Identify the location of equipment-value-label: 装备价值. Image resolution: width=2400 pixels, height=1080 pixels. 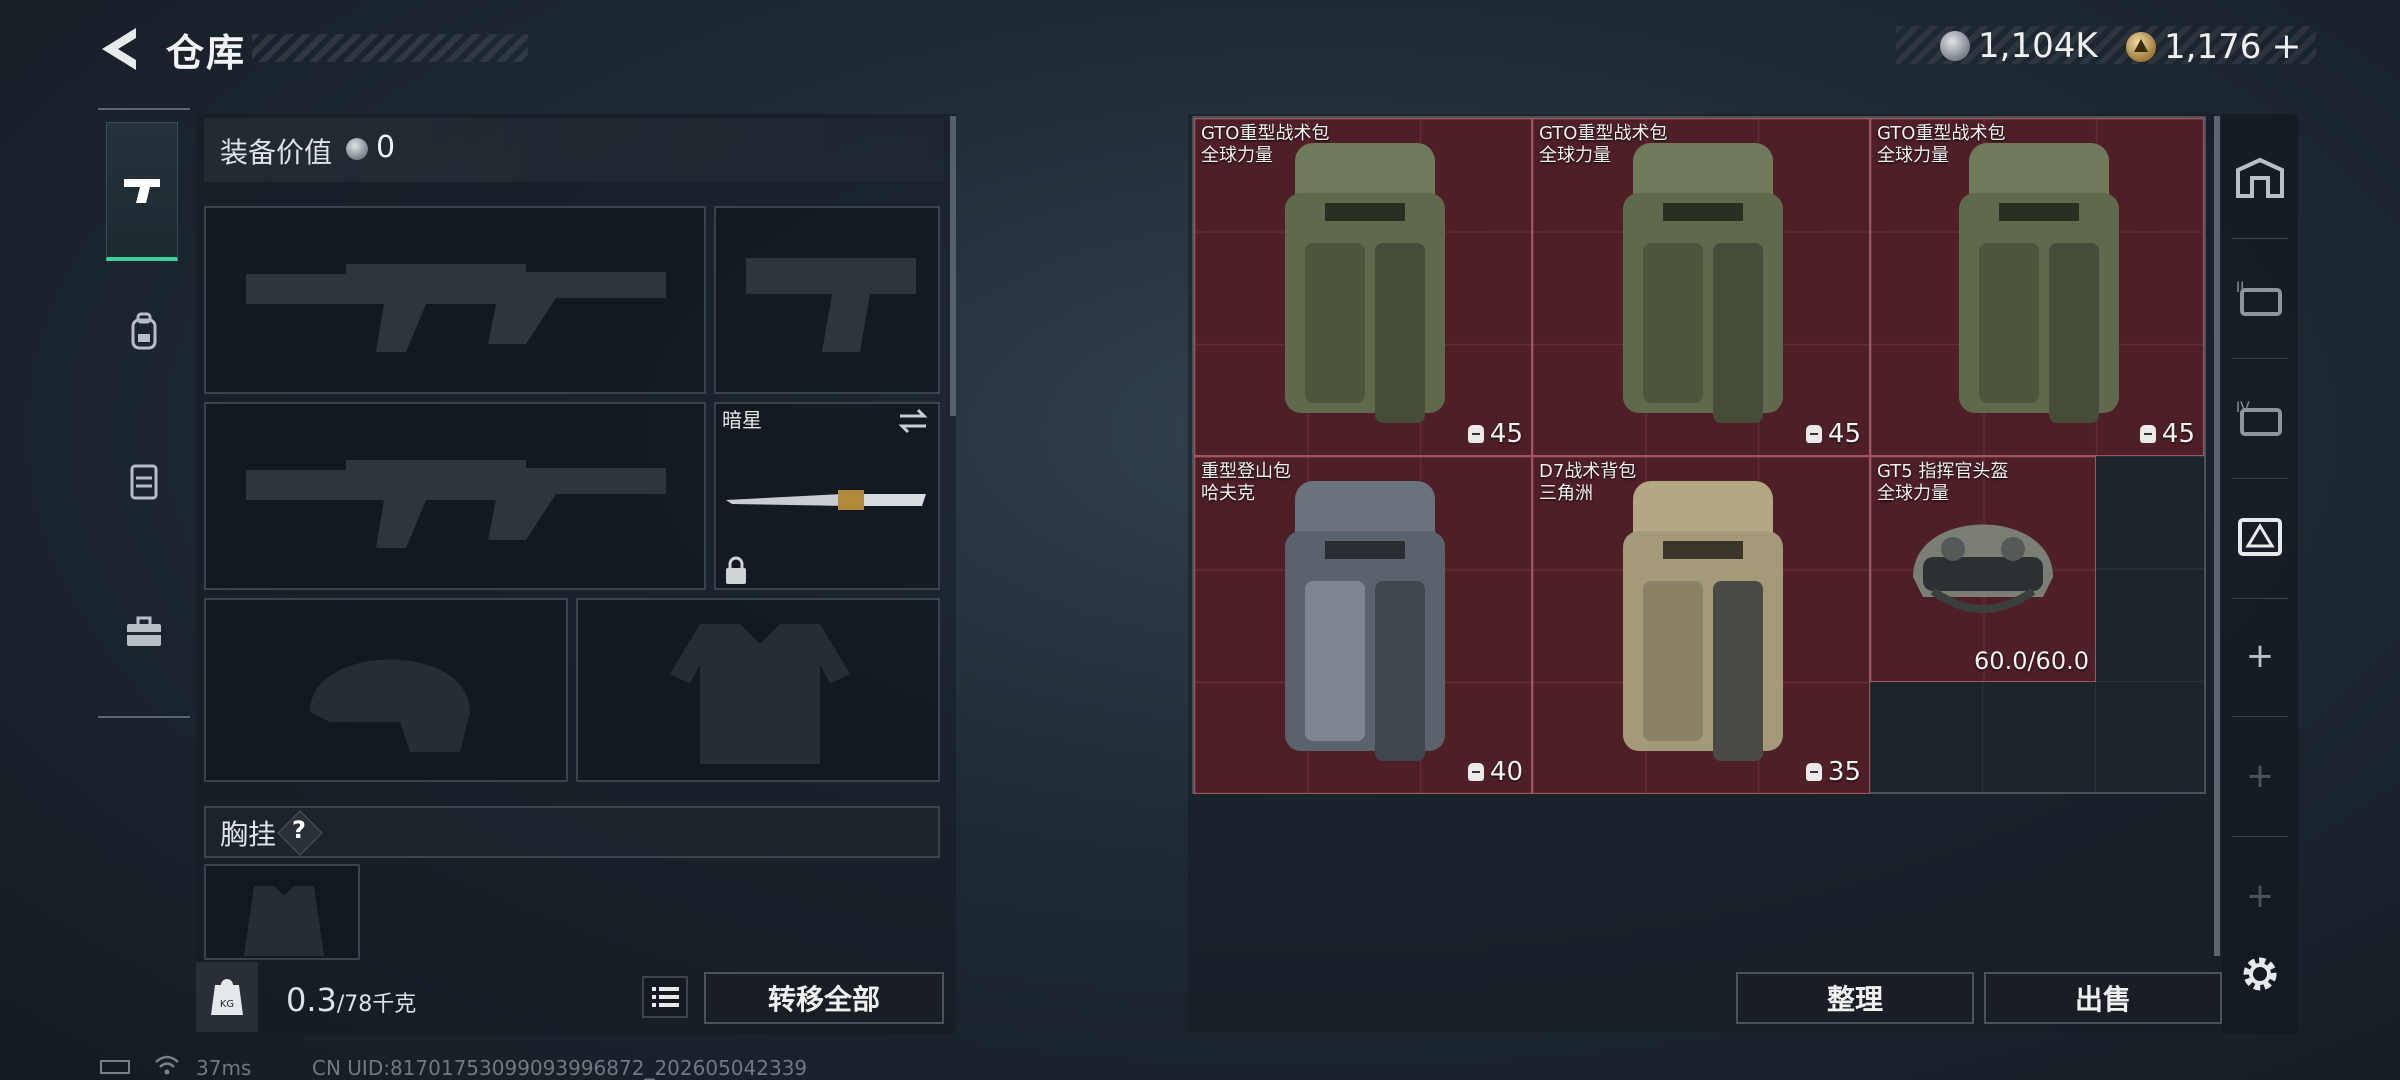
(276, 152).